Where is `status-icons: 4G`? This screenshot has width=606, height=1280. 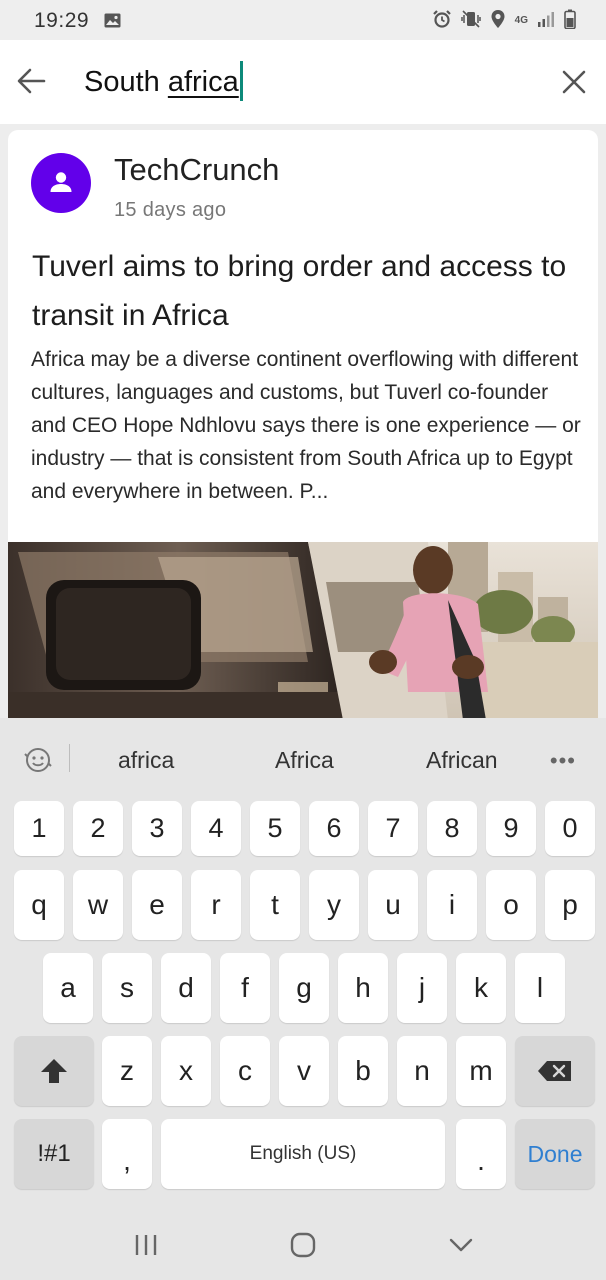
status-icons: 4G is located at coordinates (504, 21).